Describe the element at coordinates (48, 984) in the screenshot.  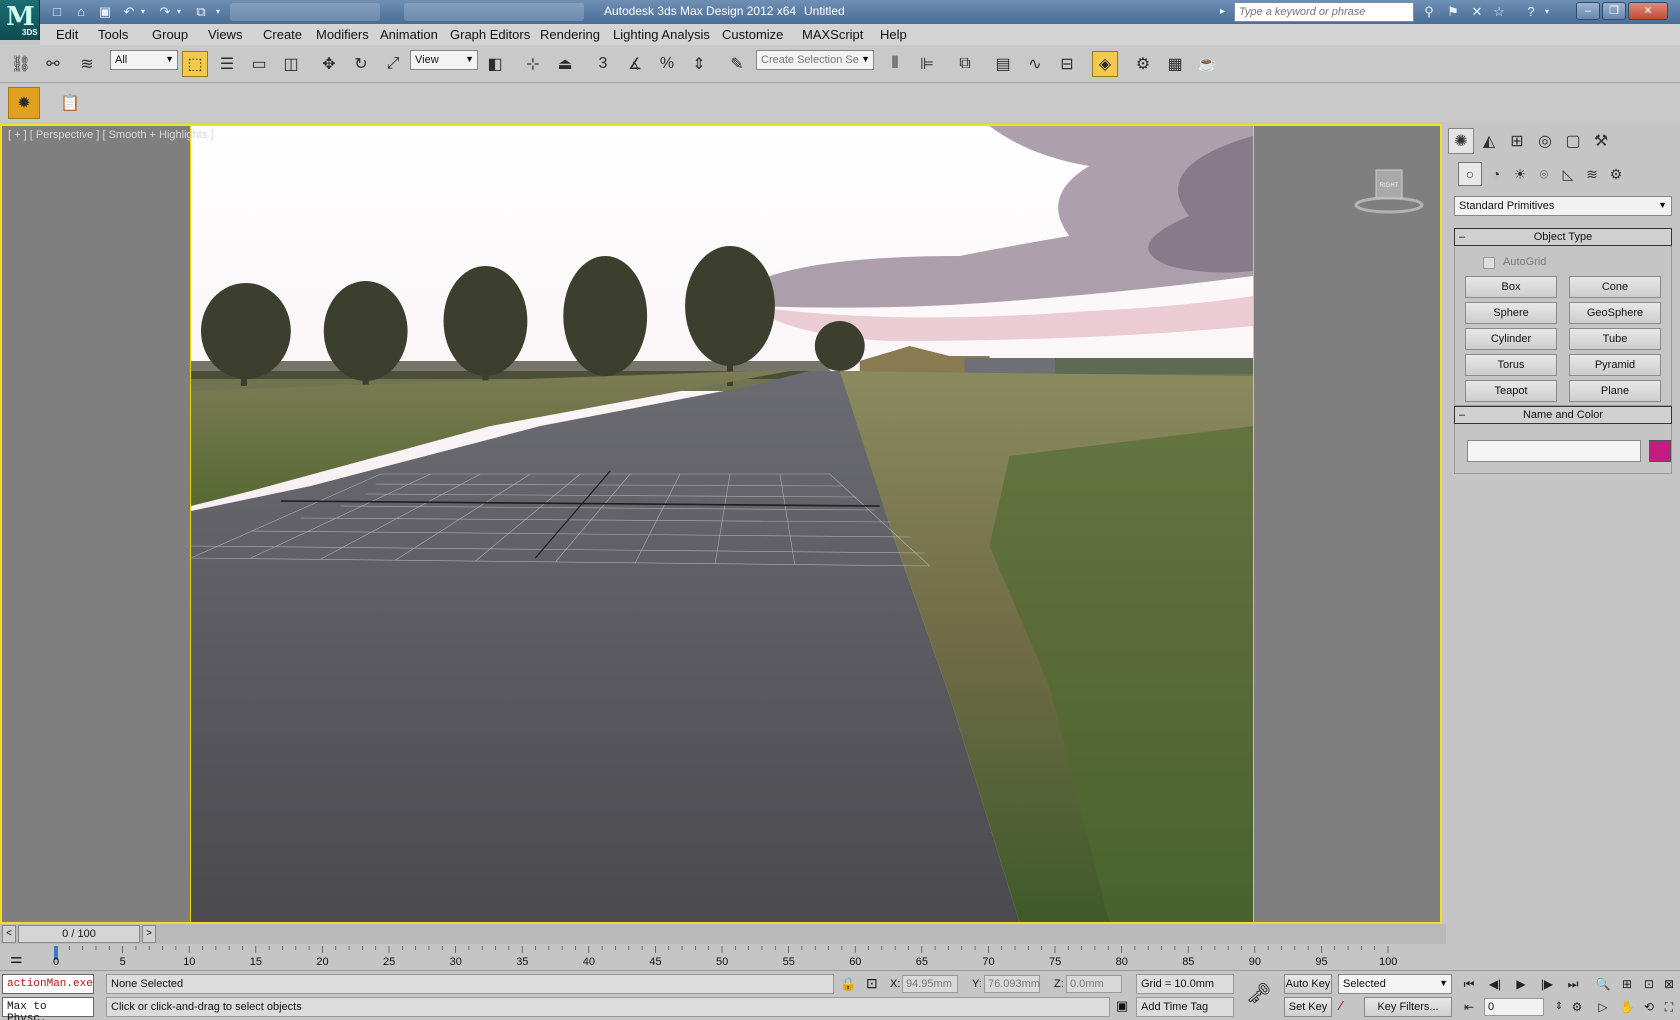
I see `maxscript-listener-line1: actionMan.exe` at that location.